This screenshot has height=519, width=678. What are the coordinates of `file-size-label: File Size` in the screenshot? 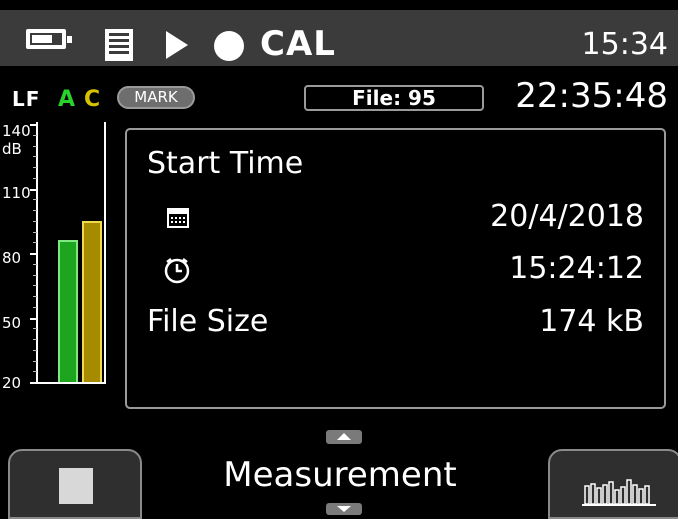 It's located at (208, 321).